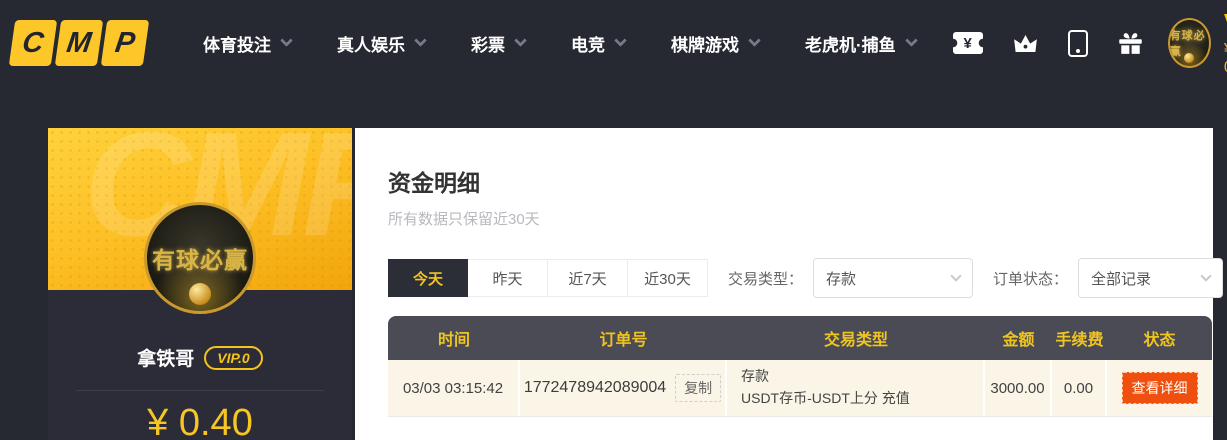 The image size is (1227, 440). I want to click on cell-status: 查看详细, so click(1159, 388).